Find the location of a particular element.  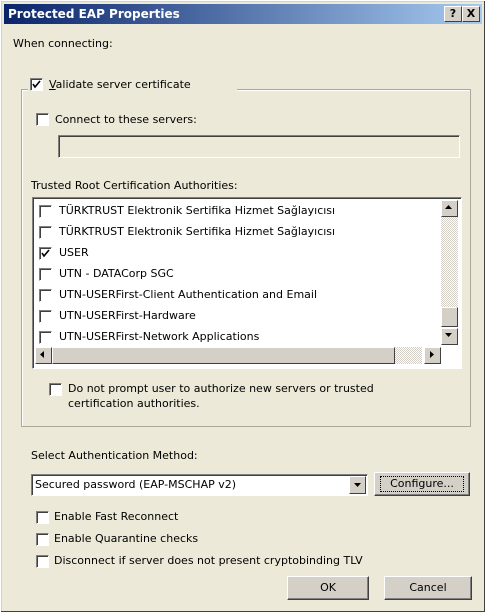

trusted-root-label: Trusted Root Certification Authorities: is located at coordinates (134, 185).